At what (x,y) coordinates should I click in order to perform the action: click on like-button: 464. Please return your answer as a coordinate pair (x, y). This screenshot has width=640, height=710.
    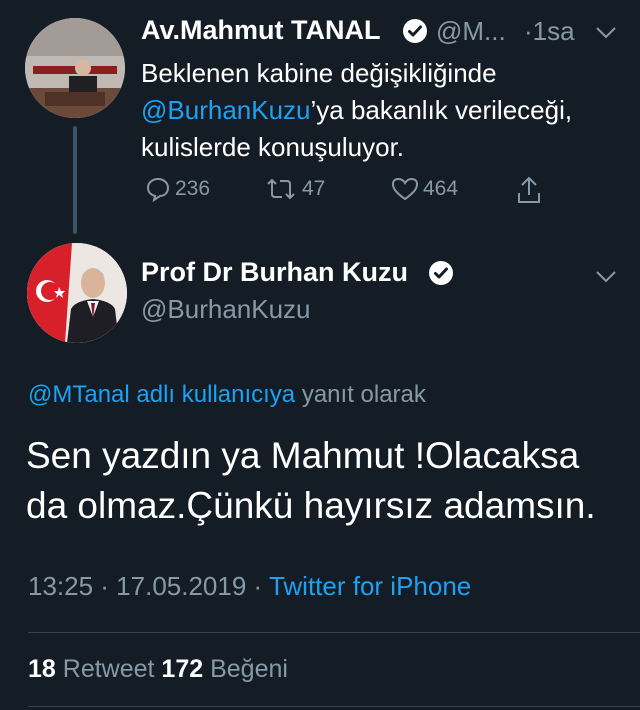
    Looking at the image, I should click on (424, 189).